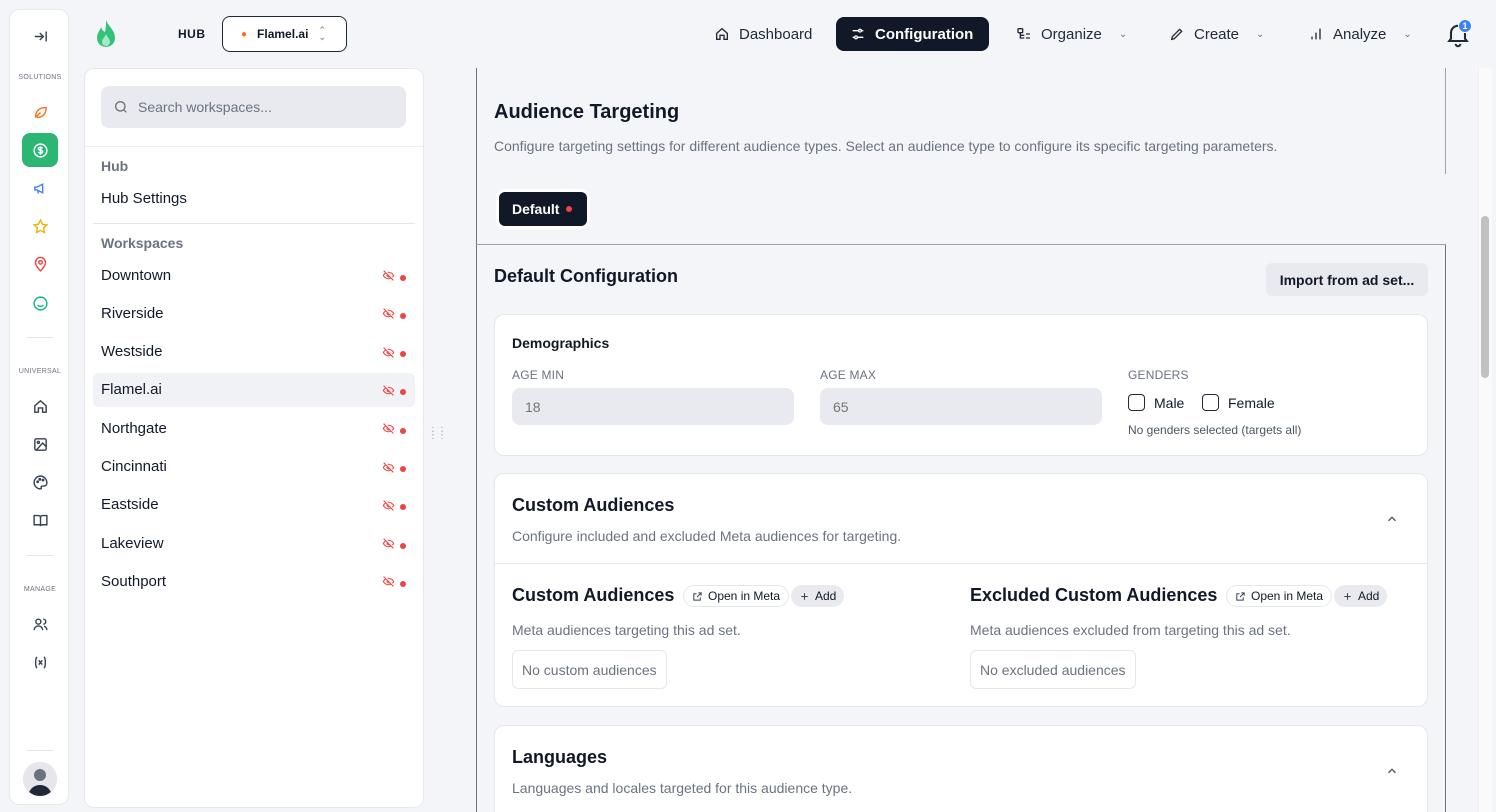 The width and height of the screenshot is (1496, 812). What do you see at coordinates (1215, 430) in the screenshot?
I see `genders-hint: No genders selected (targets all)` at bounding box center [1215, 430].